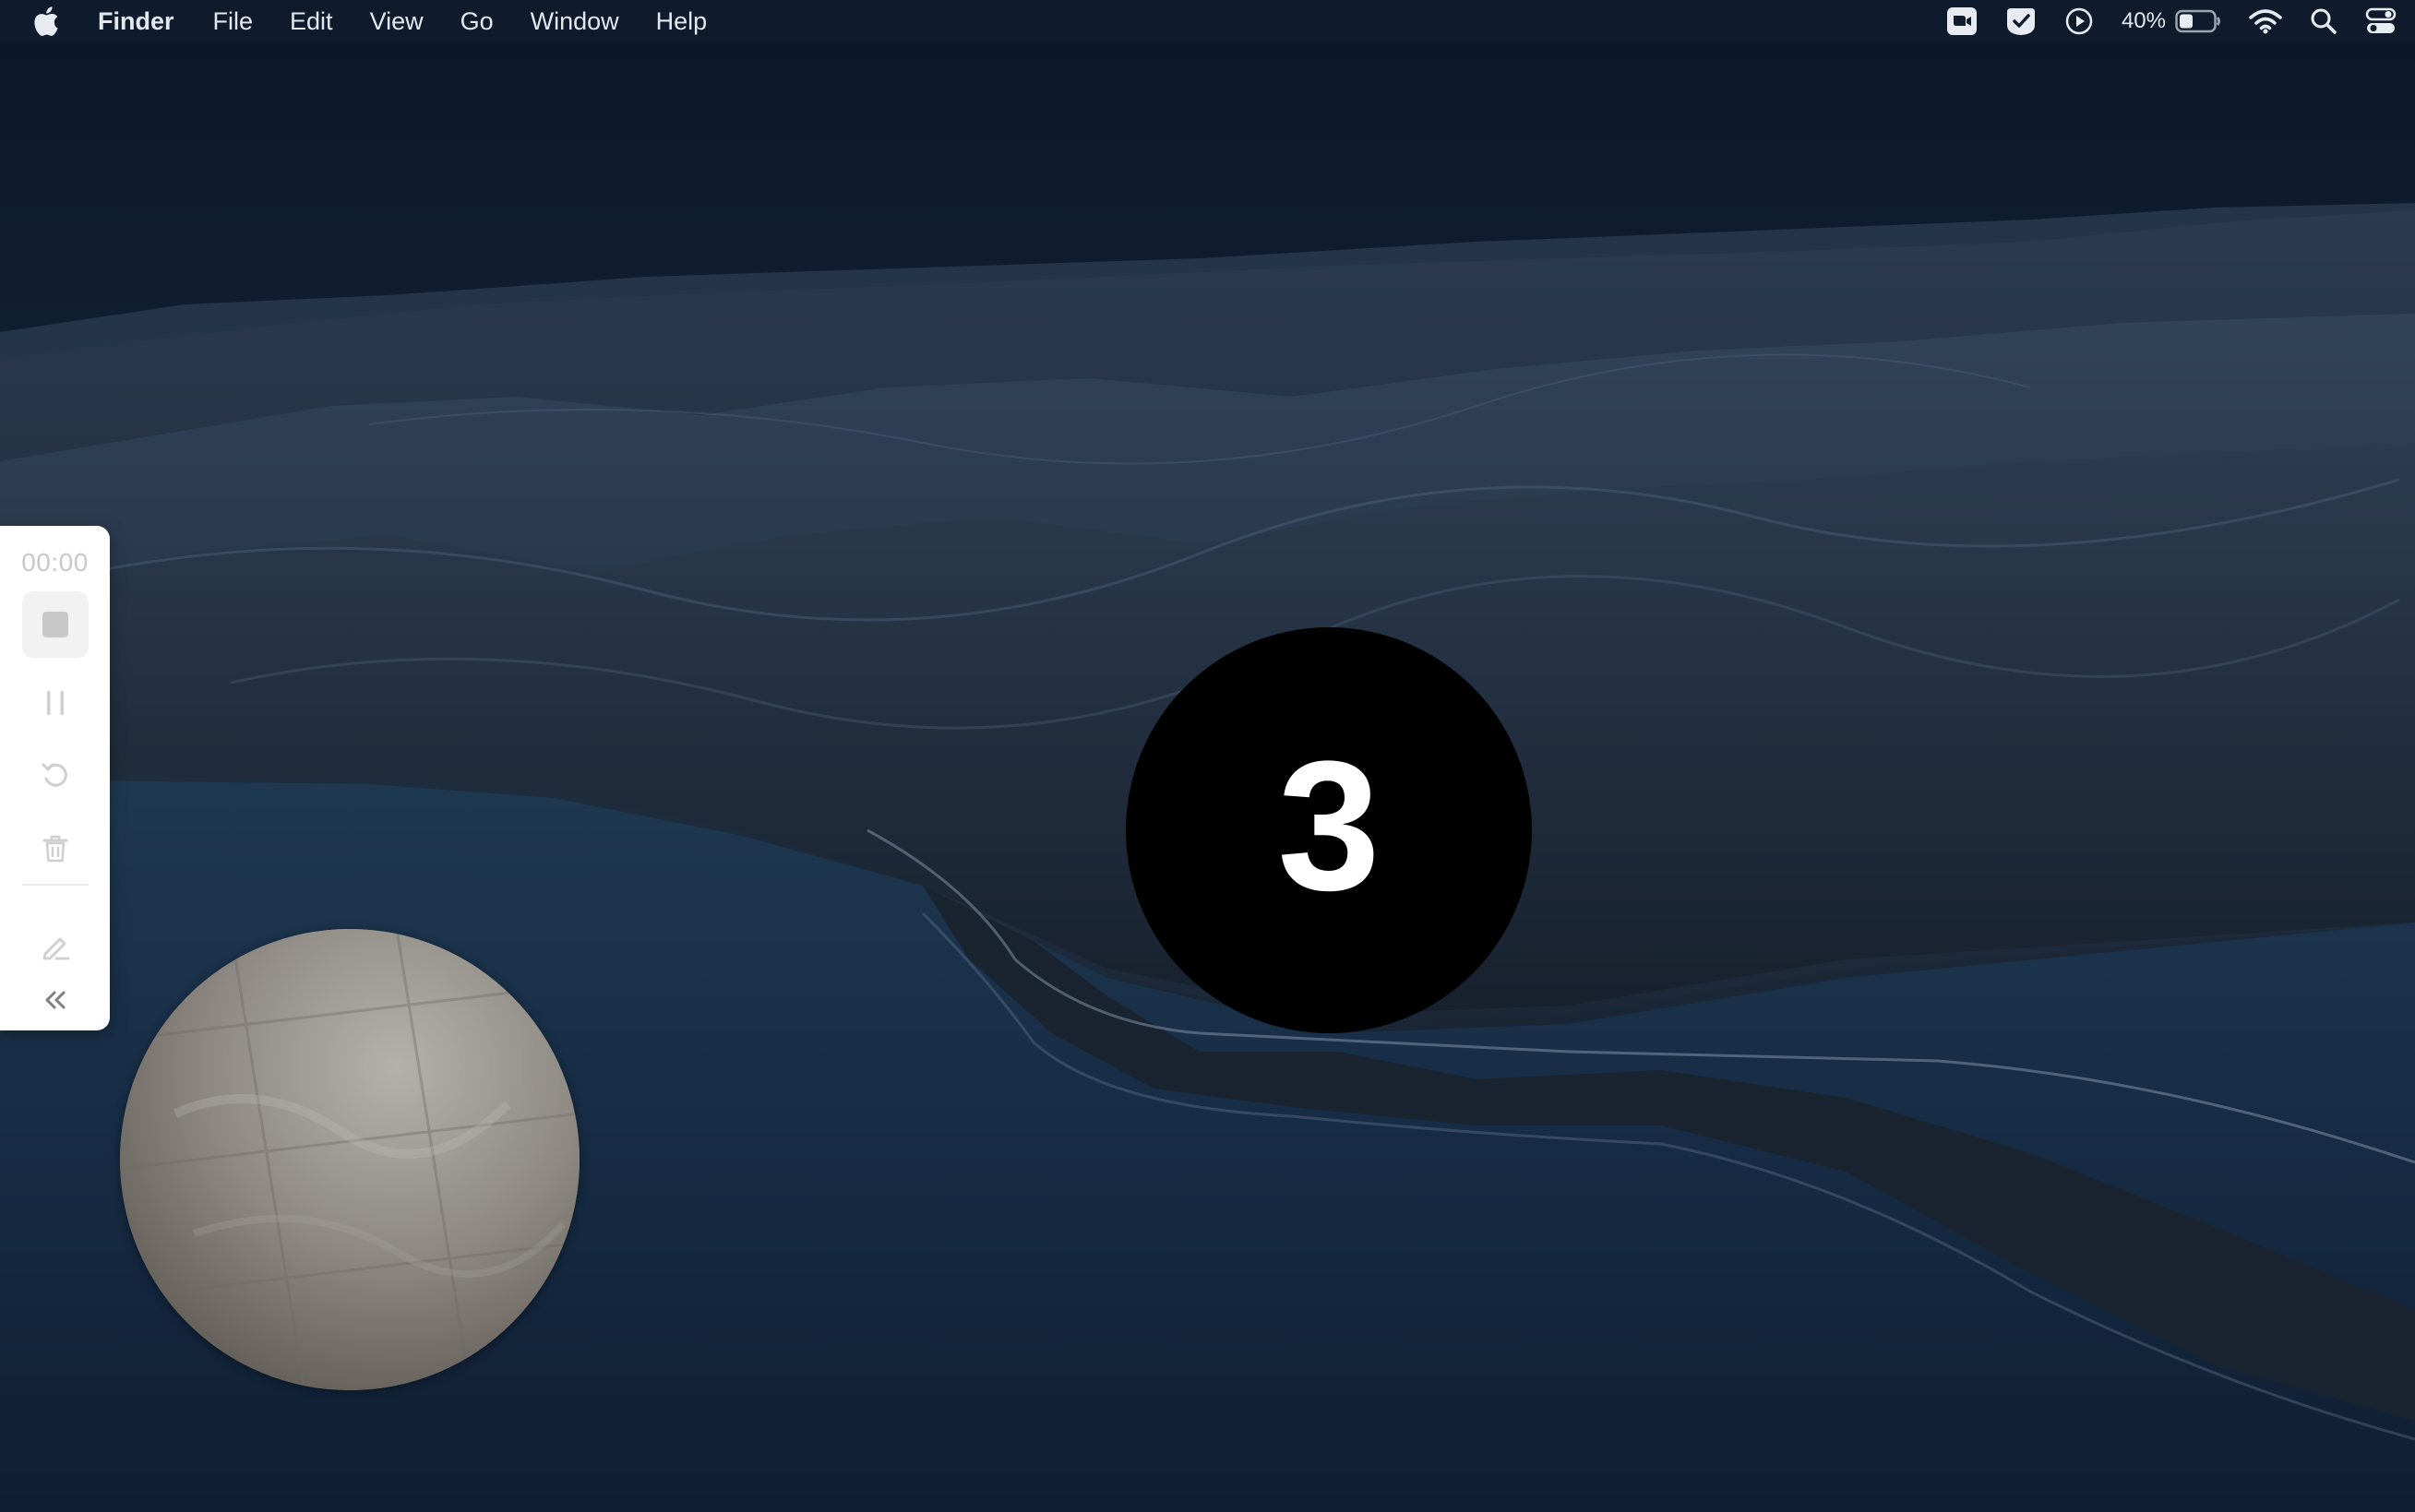 This screenshot has width=2415, height=1512. What do you see at coordinates (2198, 21) in the screenshot?
I see `battery-icon` at bounding box center [2198, 21].